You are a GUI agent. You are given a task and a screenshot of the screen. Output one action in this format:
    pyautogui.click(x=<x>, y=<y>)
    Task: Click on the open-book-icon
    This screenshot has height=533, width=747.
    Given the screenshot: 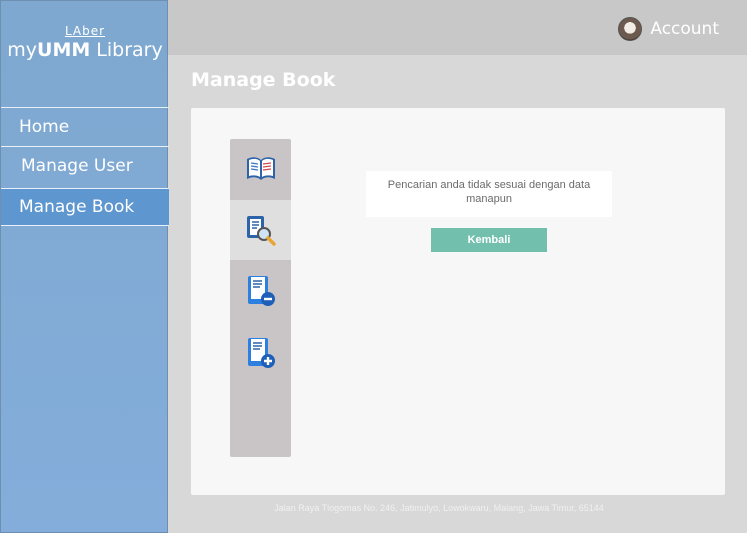 What is the action you would take?
    pyautogui.click(x=260, y=168)
    